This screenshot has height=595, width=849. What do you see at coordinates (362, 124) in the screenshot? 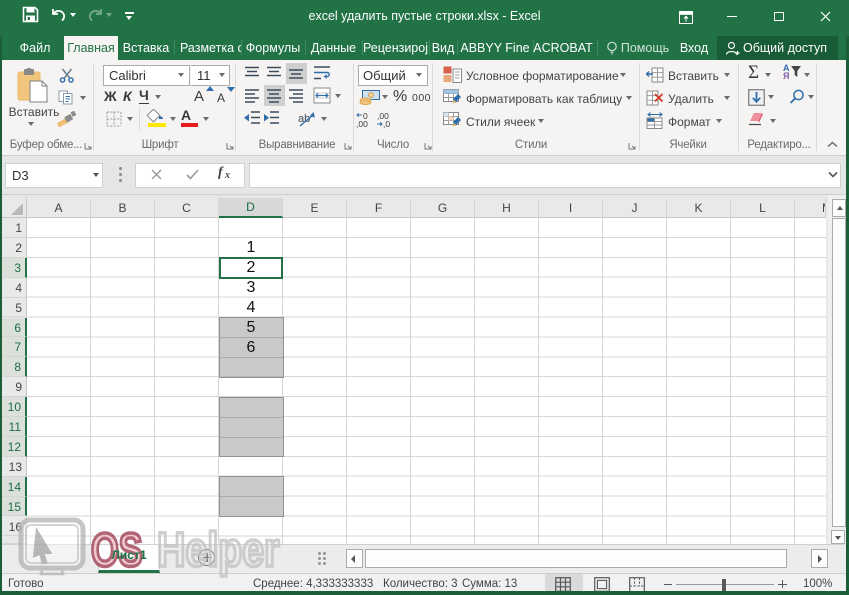
I see `svg-text: ,00` at bounding box center [362, 124].